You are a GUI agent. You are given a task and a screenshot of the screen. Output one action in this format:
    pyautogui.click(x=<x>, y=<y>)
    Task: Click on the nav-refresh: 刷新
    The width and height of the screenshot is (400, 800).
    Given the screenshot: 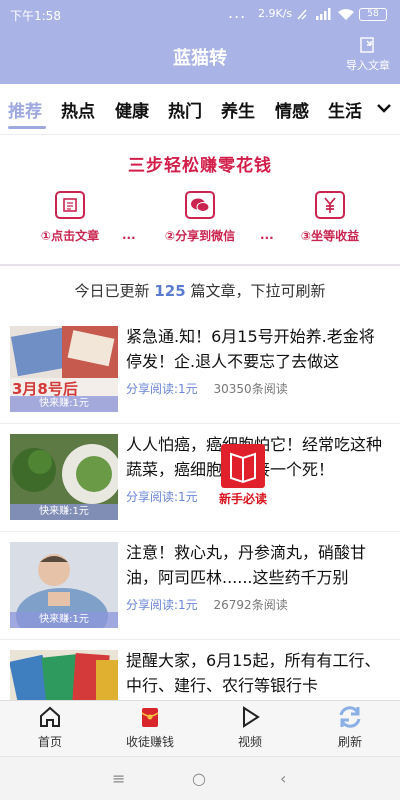 What is the action you would take?
    pyautogui.click(x=350, y=727)
    